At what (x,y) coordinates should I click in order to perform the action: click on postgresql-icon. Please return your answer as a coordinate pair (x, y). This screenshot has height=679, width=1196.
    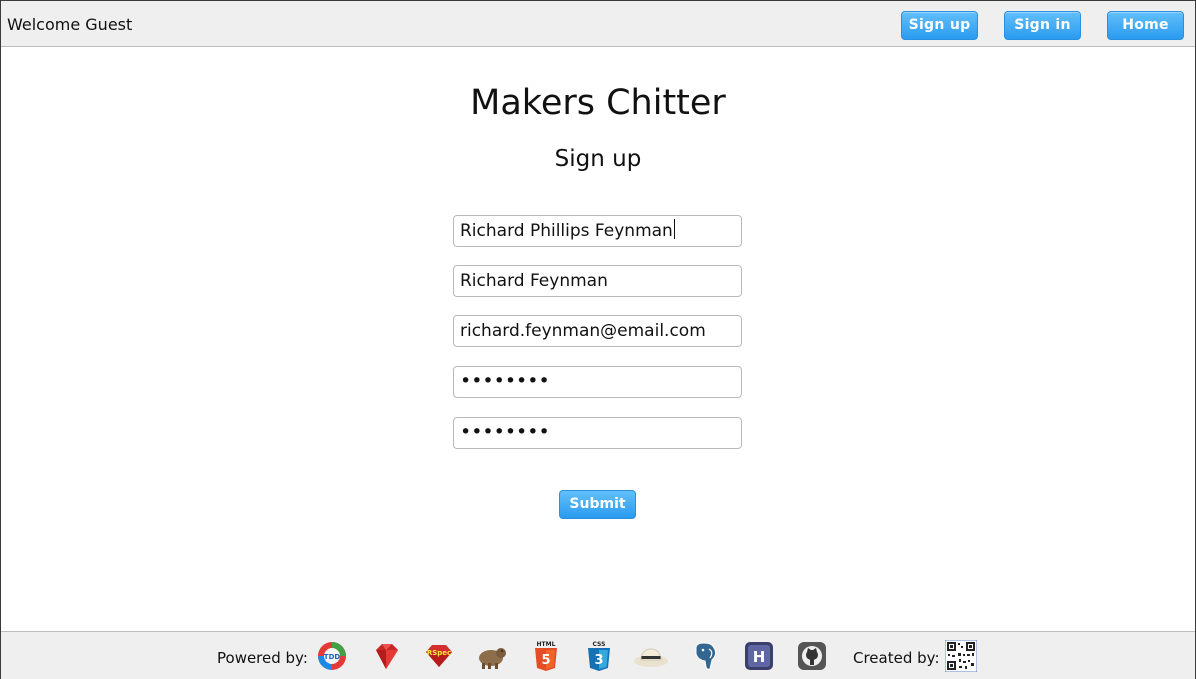
    Looking at the image, I should click on (706, 656).